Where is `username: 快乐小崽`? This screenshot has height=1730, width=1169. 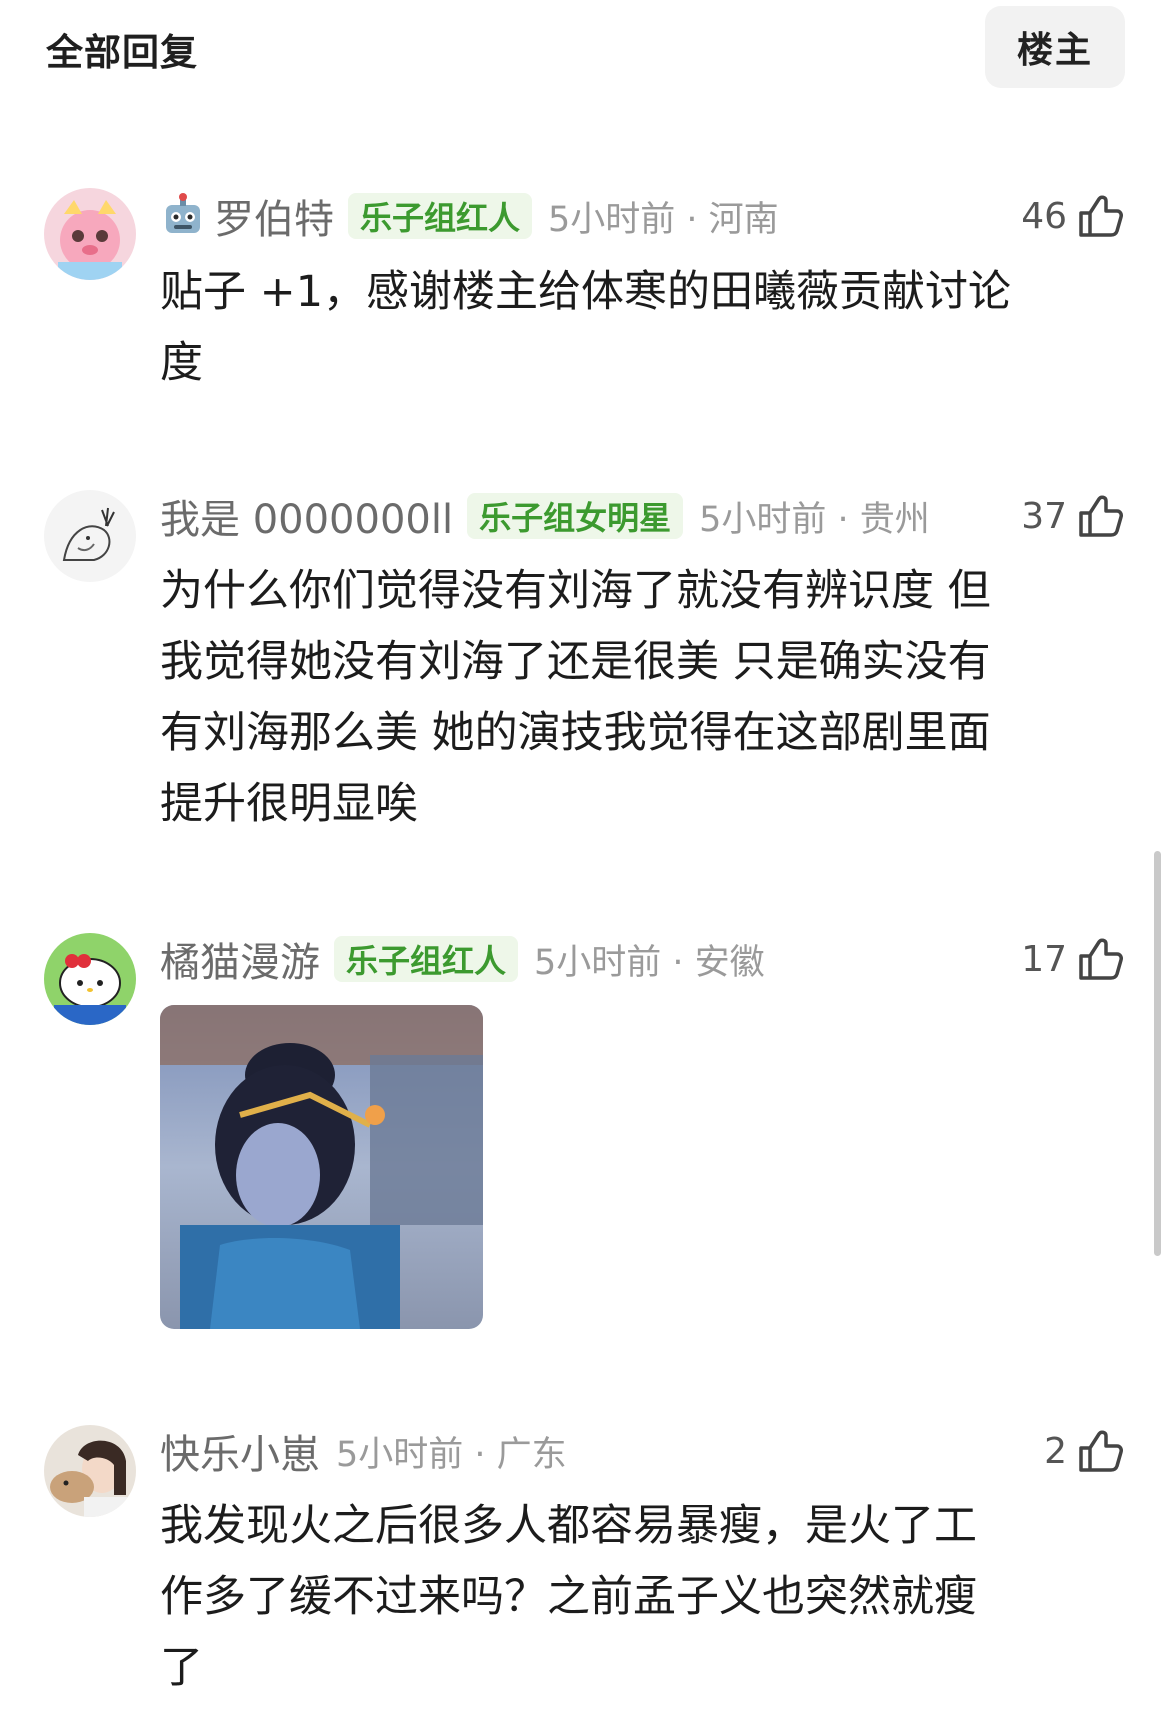
username: 快乐小崽 is located at coordinates (240, 1451).